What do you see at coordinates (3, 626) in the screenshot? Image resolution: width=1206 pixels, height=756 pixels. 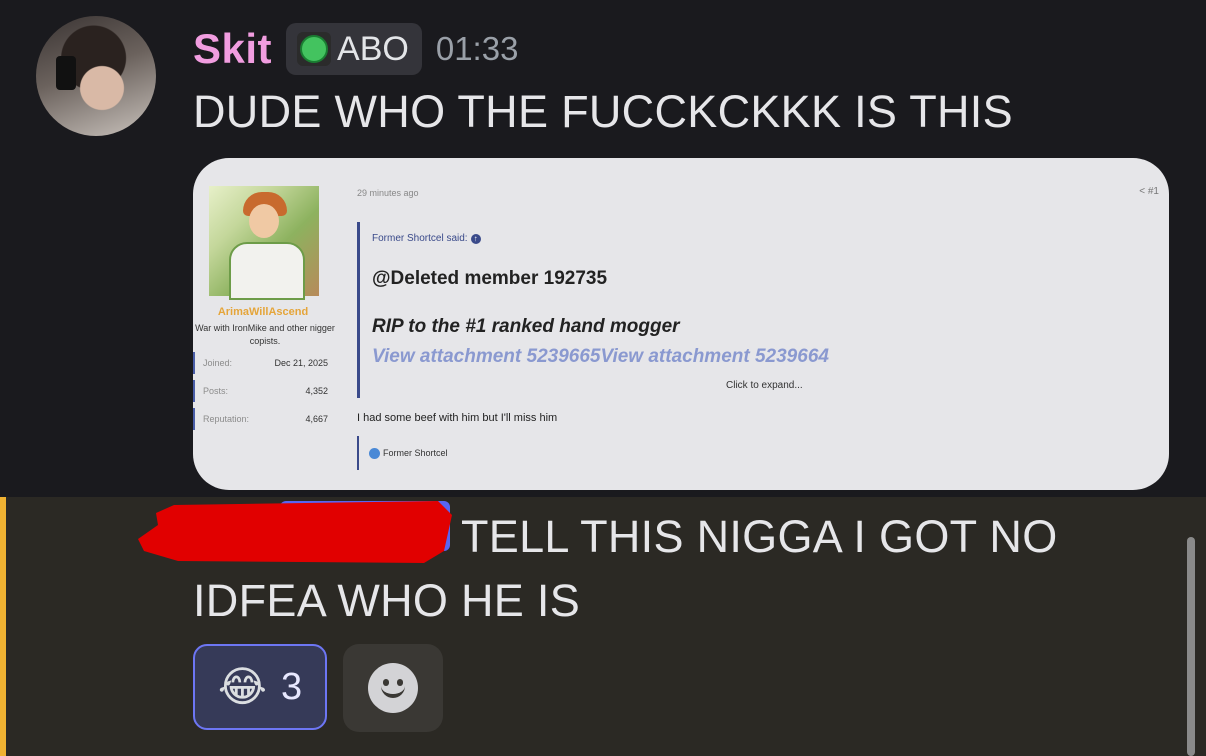 I see `mention-highlight-bar` at bounding box center [3, 626].